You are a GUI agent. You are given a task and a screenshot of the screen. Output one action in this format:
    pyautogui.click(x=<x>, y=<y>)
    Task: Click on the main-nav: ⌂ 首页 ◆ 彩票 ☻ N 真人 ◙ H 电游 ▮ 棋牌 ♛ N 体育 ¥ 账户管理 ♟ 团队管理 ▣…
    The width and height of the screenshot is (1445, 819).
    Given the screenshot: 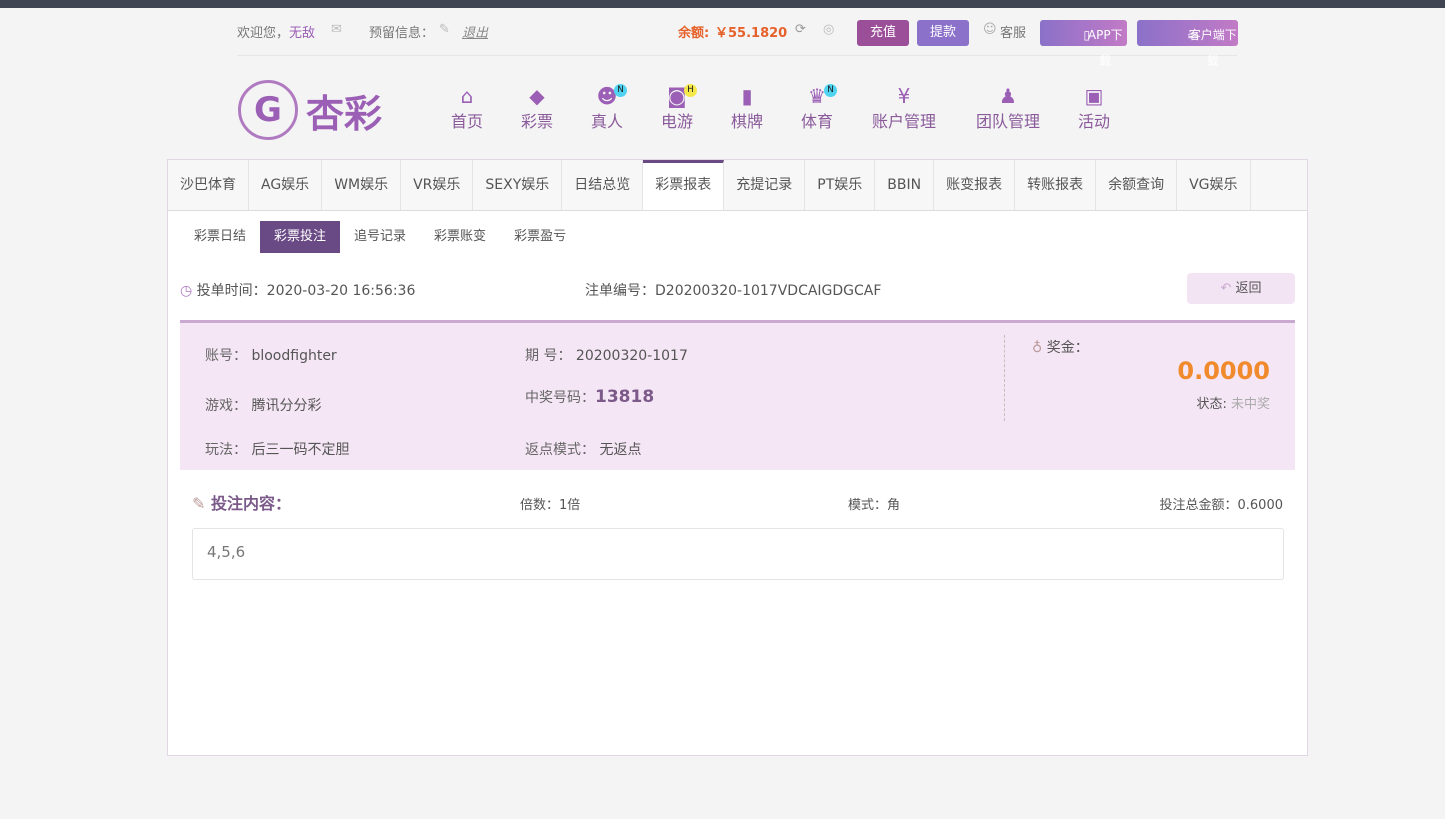 What is the action you would take?
    pyautogui.click(x=780, y=108)
    